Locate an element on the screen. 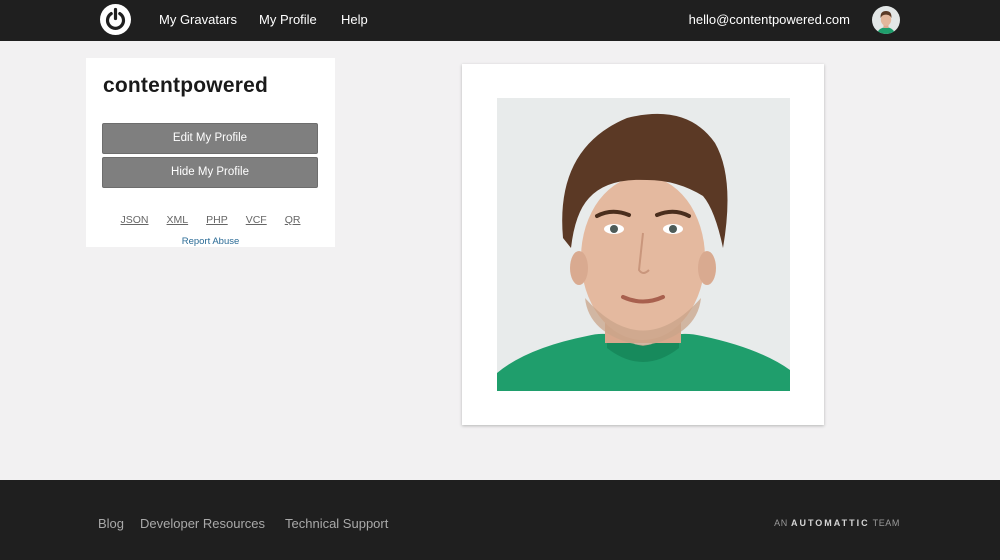 The width and height of the screenshot is (1000, 560). profile-format-links: JSON XML PHP VCF QR is located at coordinates (210, 220).